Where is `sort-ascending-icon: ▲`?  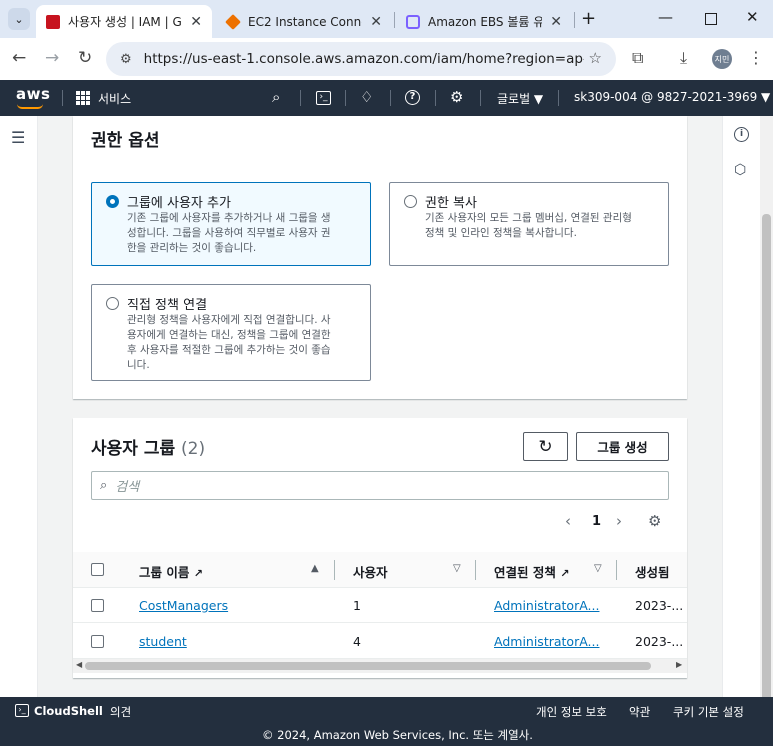
sort-ascending-icon: ▲ is located at coordinates (315, 568).